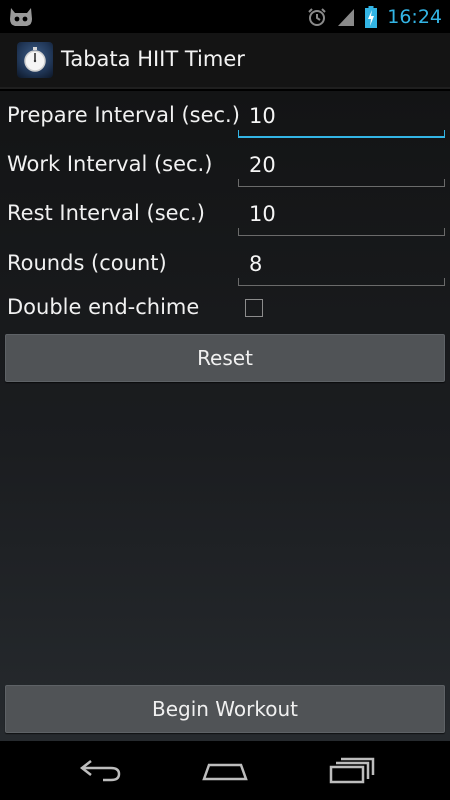  Describe the element at coordinates (414, 16) in the screenshot. I see `status-time: 16:24` at that location.